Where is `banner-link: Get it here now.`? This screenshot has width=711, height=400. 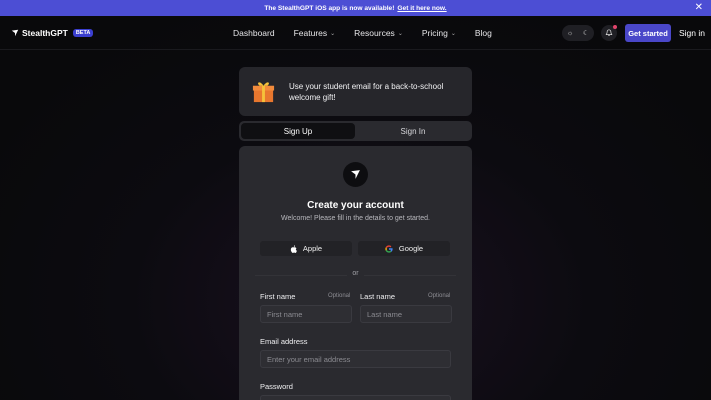
banner-link: Get it here now. is located at coordinates (421, 8).